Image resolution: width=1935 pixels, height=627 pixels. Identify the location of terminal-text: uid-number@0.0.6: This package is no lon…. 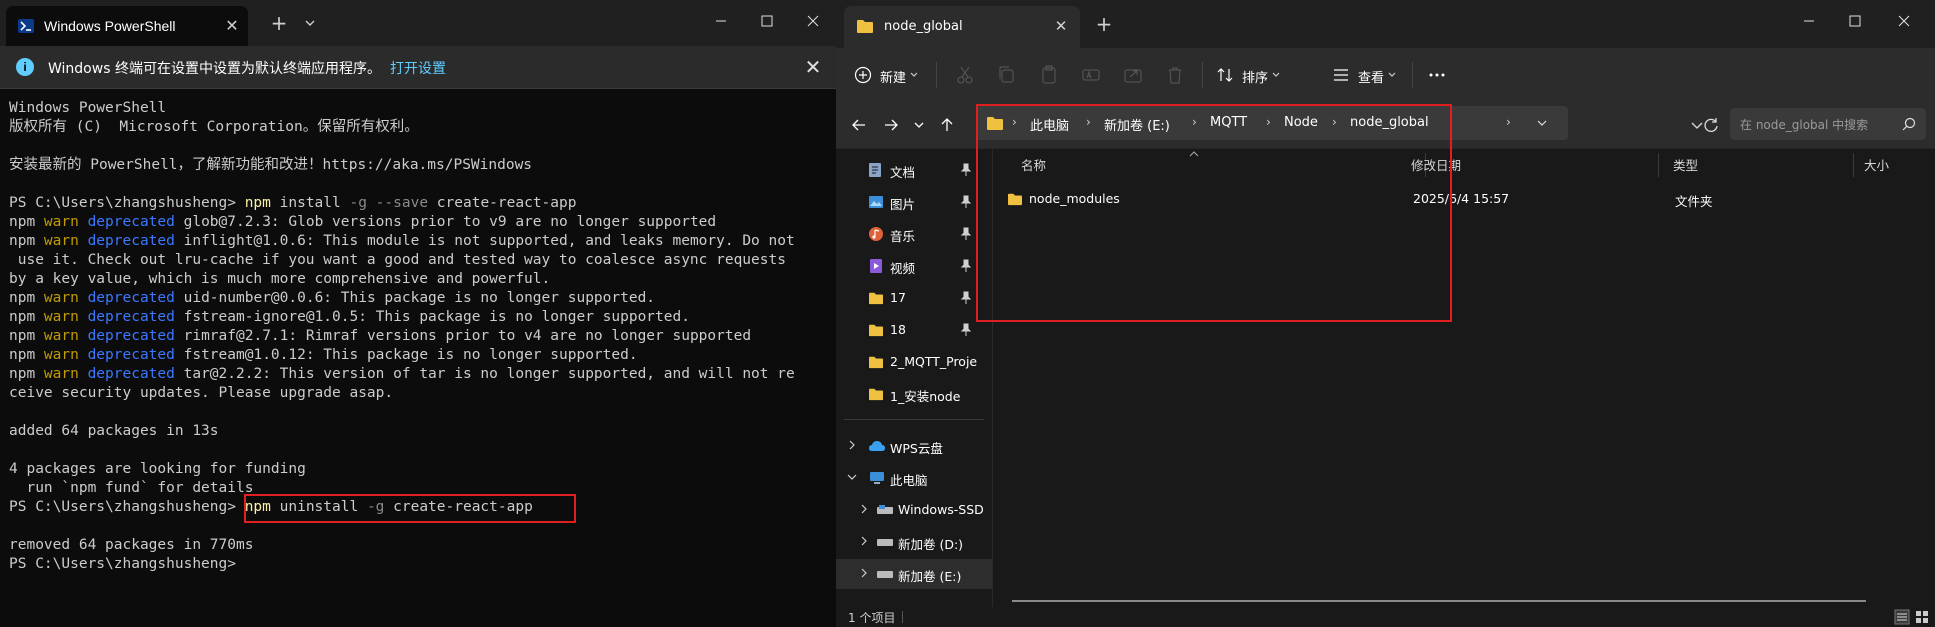
(415, 298).